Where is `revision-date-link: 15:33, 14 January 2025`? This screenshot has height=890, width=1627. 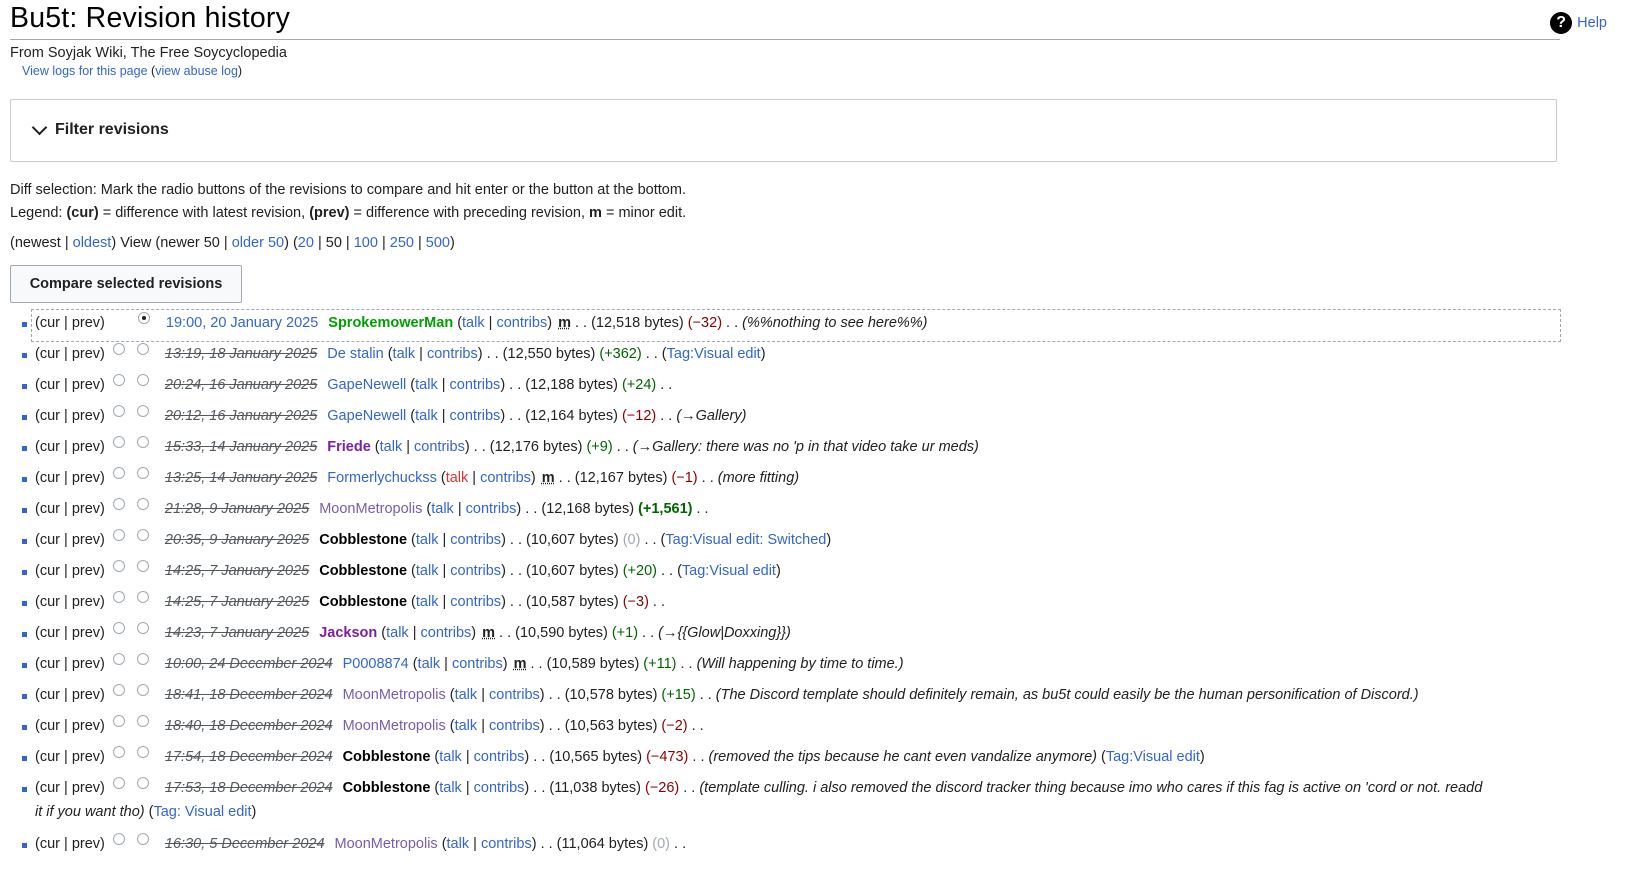 revision-date-link: 15:33, 14 January 2025 is located at coordinates (241, 447).